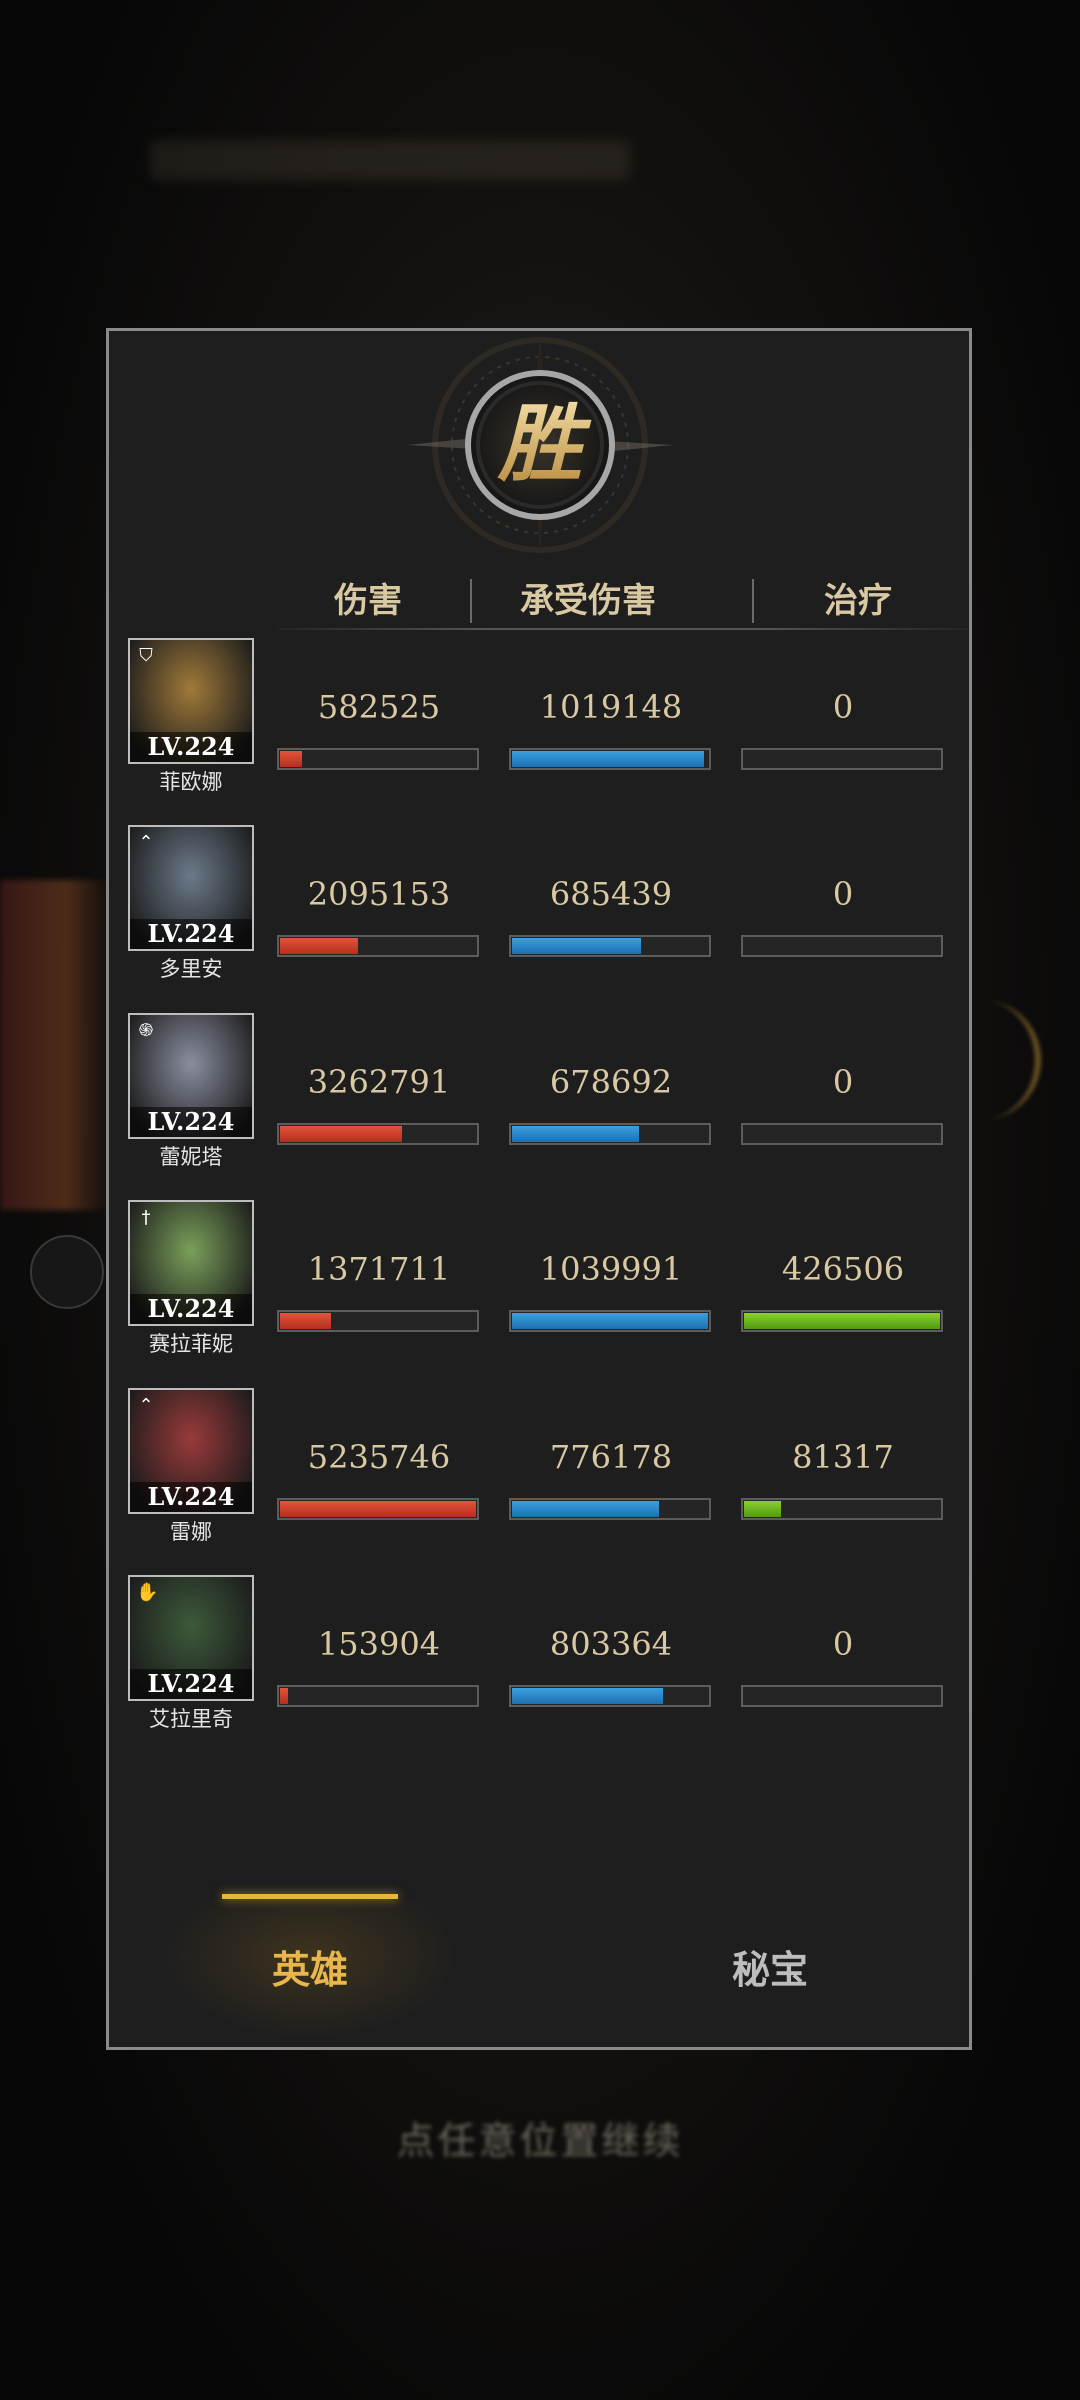  What do you see at coordinates (191, 782) in the screenshot?
I see `hero-name: 菲欧娜` at bounding box center [191, 782].